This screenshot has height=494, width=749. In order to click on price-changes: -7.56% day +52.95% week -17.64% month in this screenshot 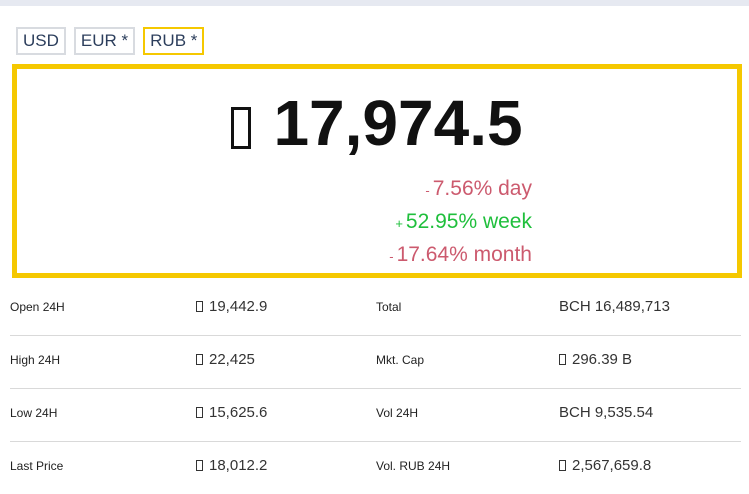, I will do `click(460, 222)`.